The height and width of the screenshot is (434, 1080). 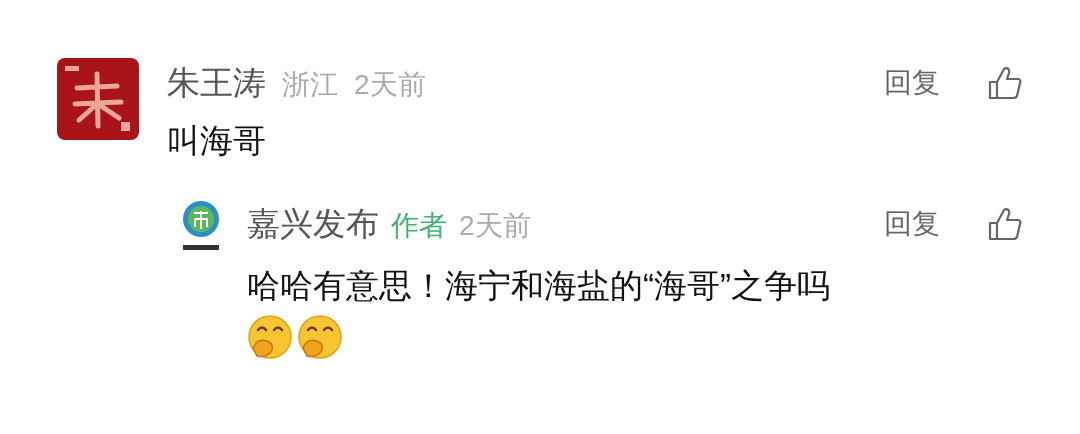 I want to click on reply-text: 哈哈有意思！海宁和海盐的“海哥”之争吗, so click(x=539, y=285).